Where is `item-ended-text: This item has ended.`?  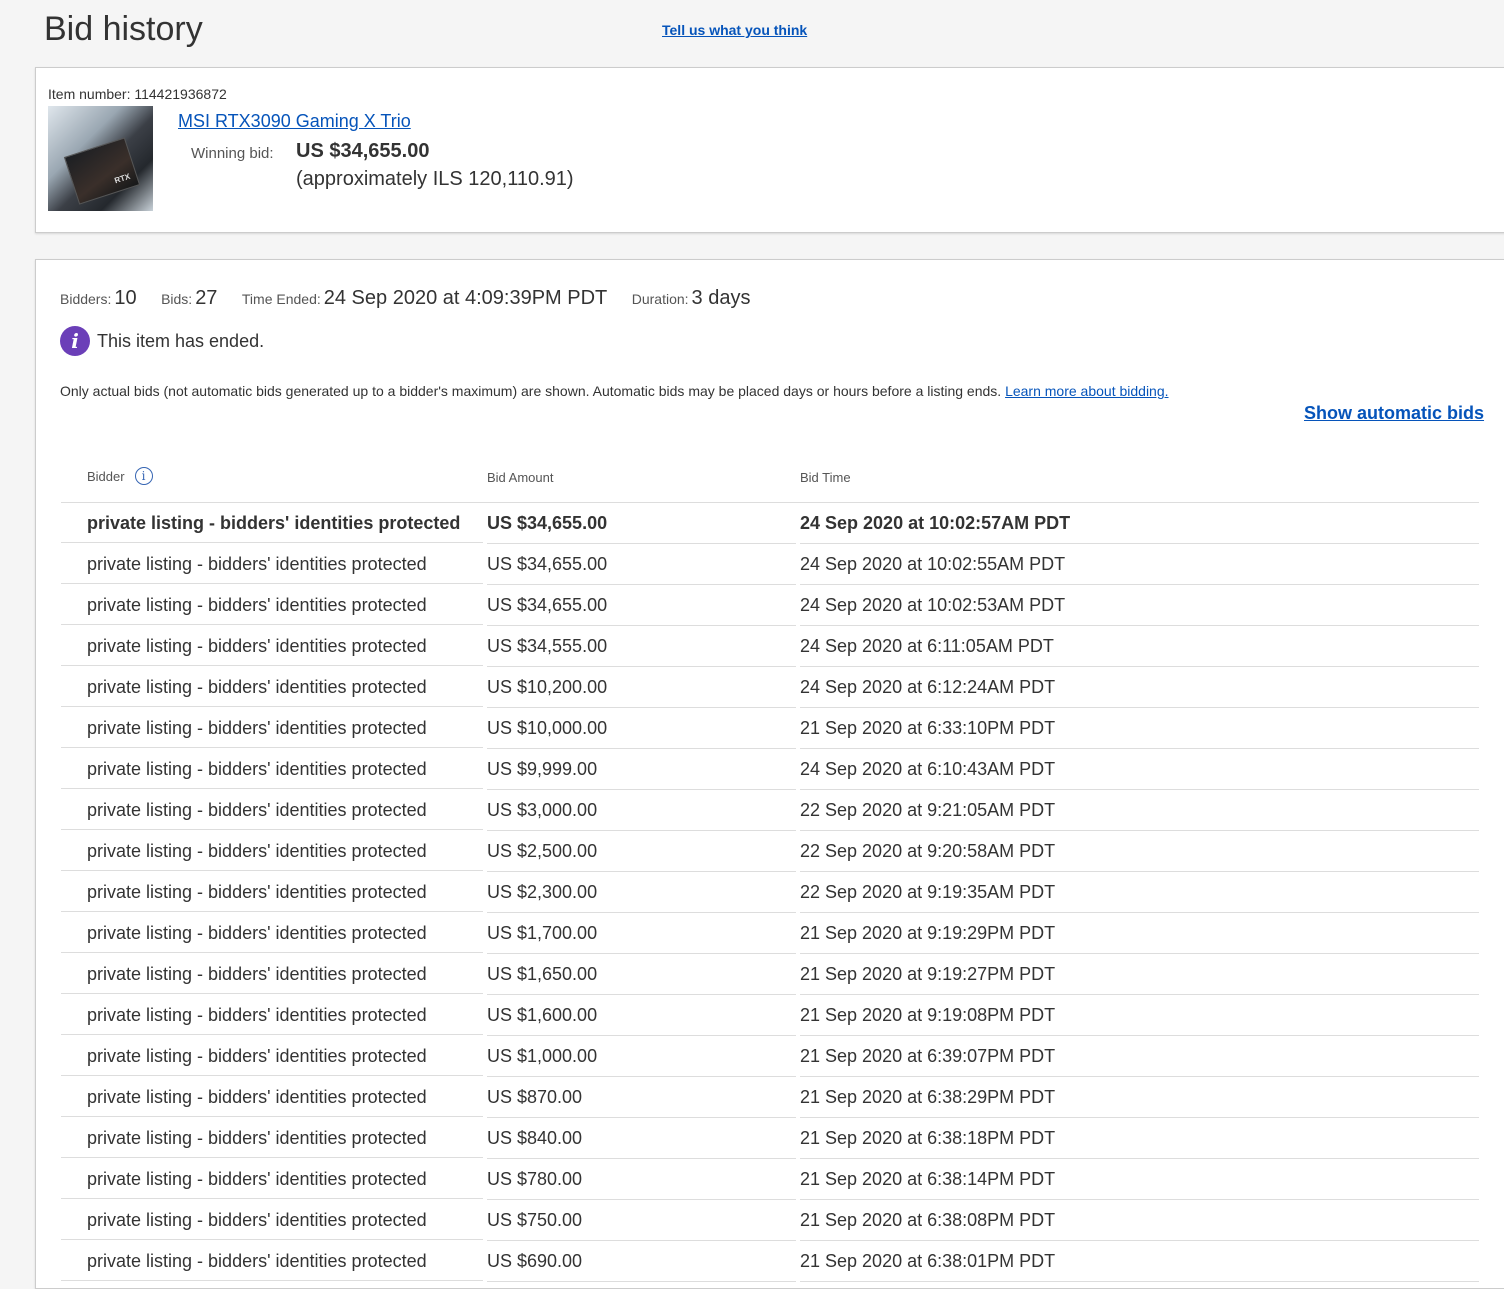
item-ended-text: This item has ended. is located at coordinates (181, 340).